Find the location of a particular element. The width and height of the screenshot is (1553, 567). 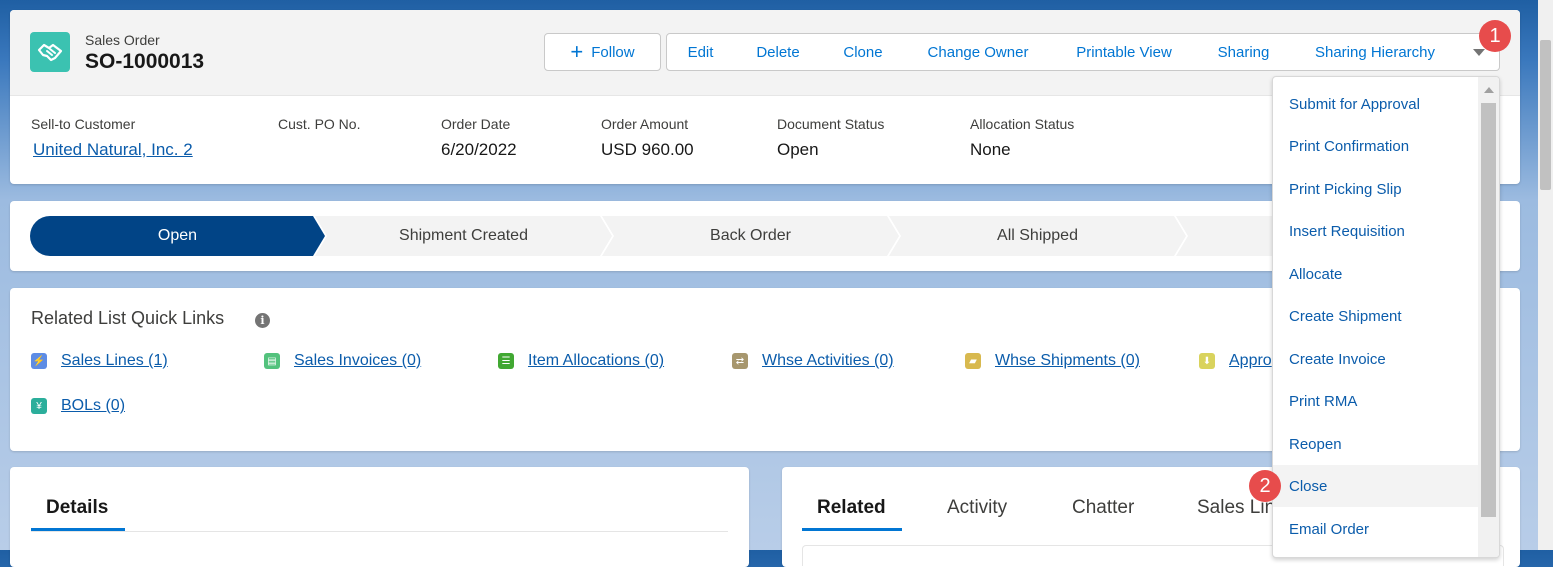

quick-link-sales-invoices: ▤ Sales Invoices (0) is located at coordinates (342, 361).